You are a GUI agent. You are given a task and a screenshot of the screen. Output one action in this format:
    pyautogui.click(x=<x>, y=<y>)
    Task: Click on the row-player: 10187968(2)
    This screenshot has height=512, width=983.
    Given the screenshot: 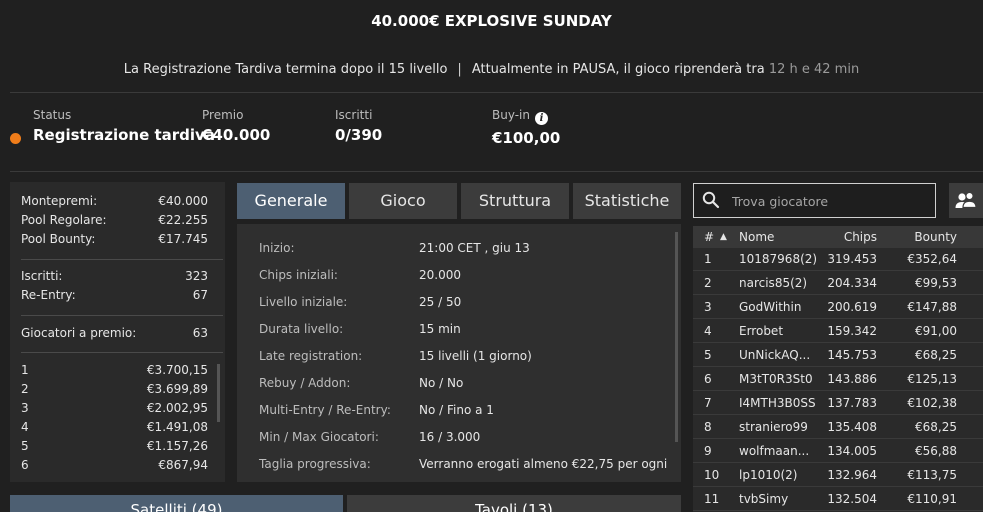 What is the action you would take?
    pyautogui.click(x=778, y=259)
    